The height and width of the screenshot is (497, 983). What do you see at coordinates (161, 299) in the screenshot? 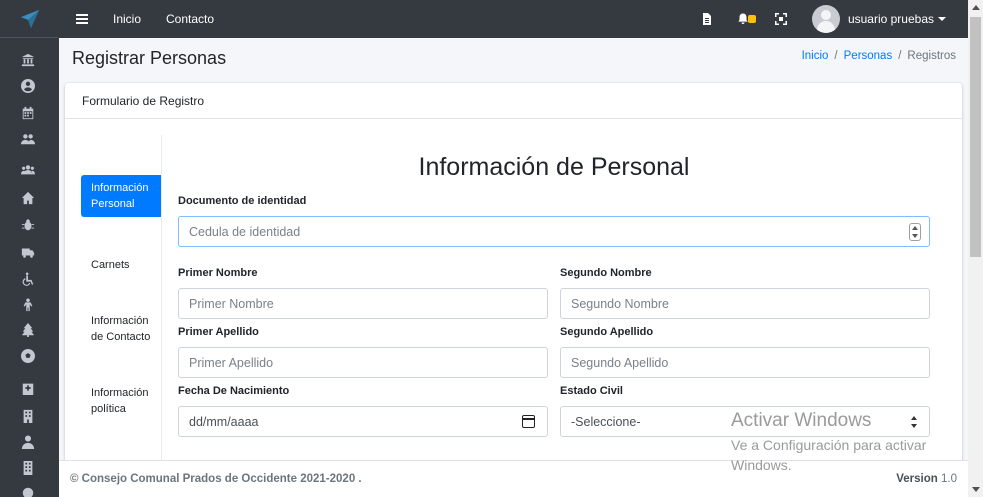
I see `tab-divider` at bounding box center [161, 299].